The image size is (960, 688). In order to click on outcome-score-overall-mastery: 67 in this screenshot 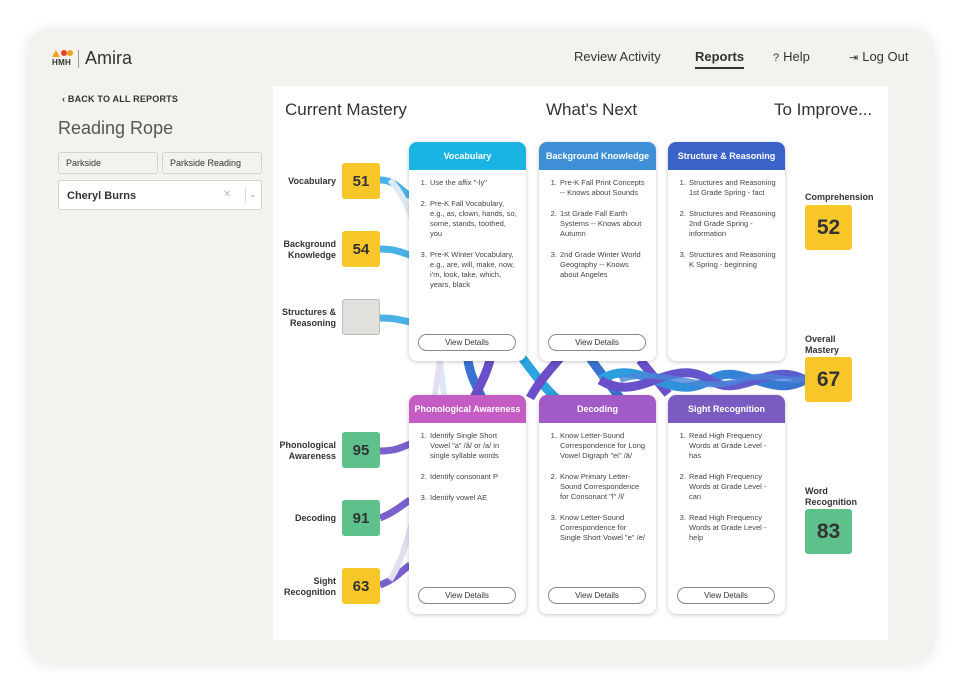, I will do `click(828, 379)`.